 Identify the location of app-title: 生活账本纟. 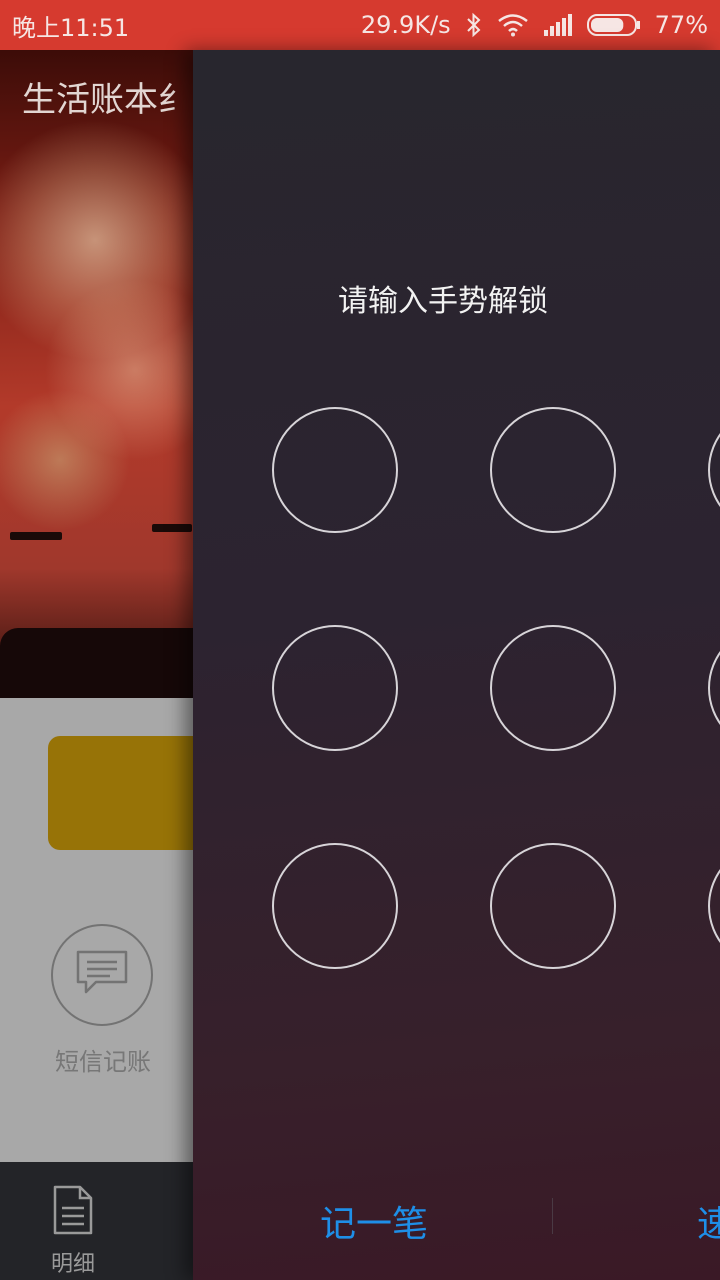
(107, 100).